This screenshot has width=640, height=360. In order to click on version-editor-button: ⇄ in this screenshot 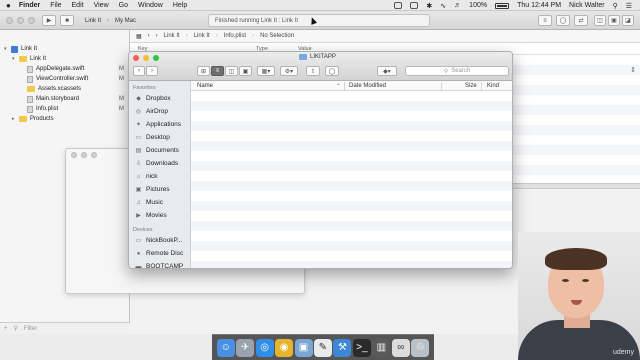, I will do `click(581, 20)`.